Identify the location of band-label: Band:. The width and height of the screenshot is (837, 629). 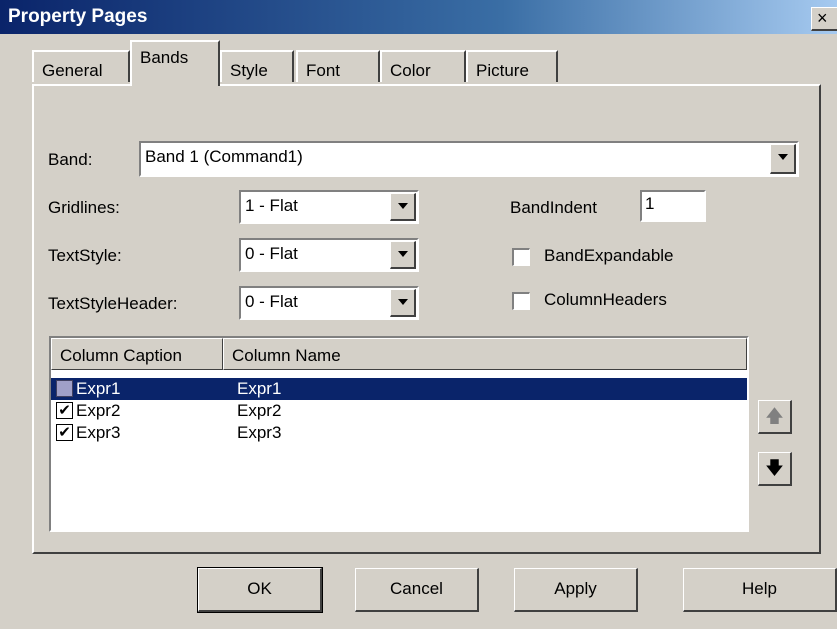
(70, 159).